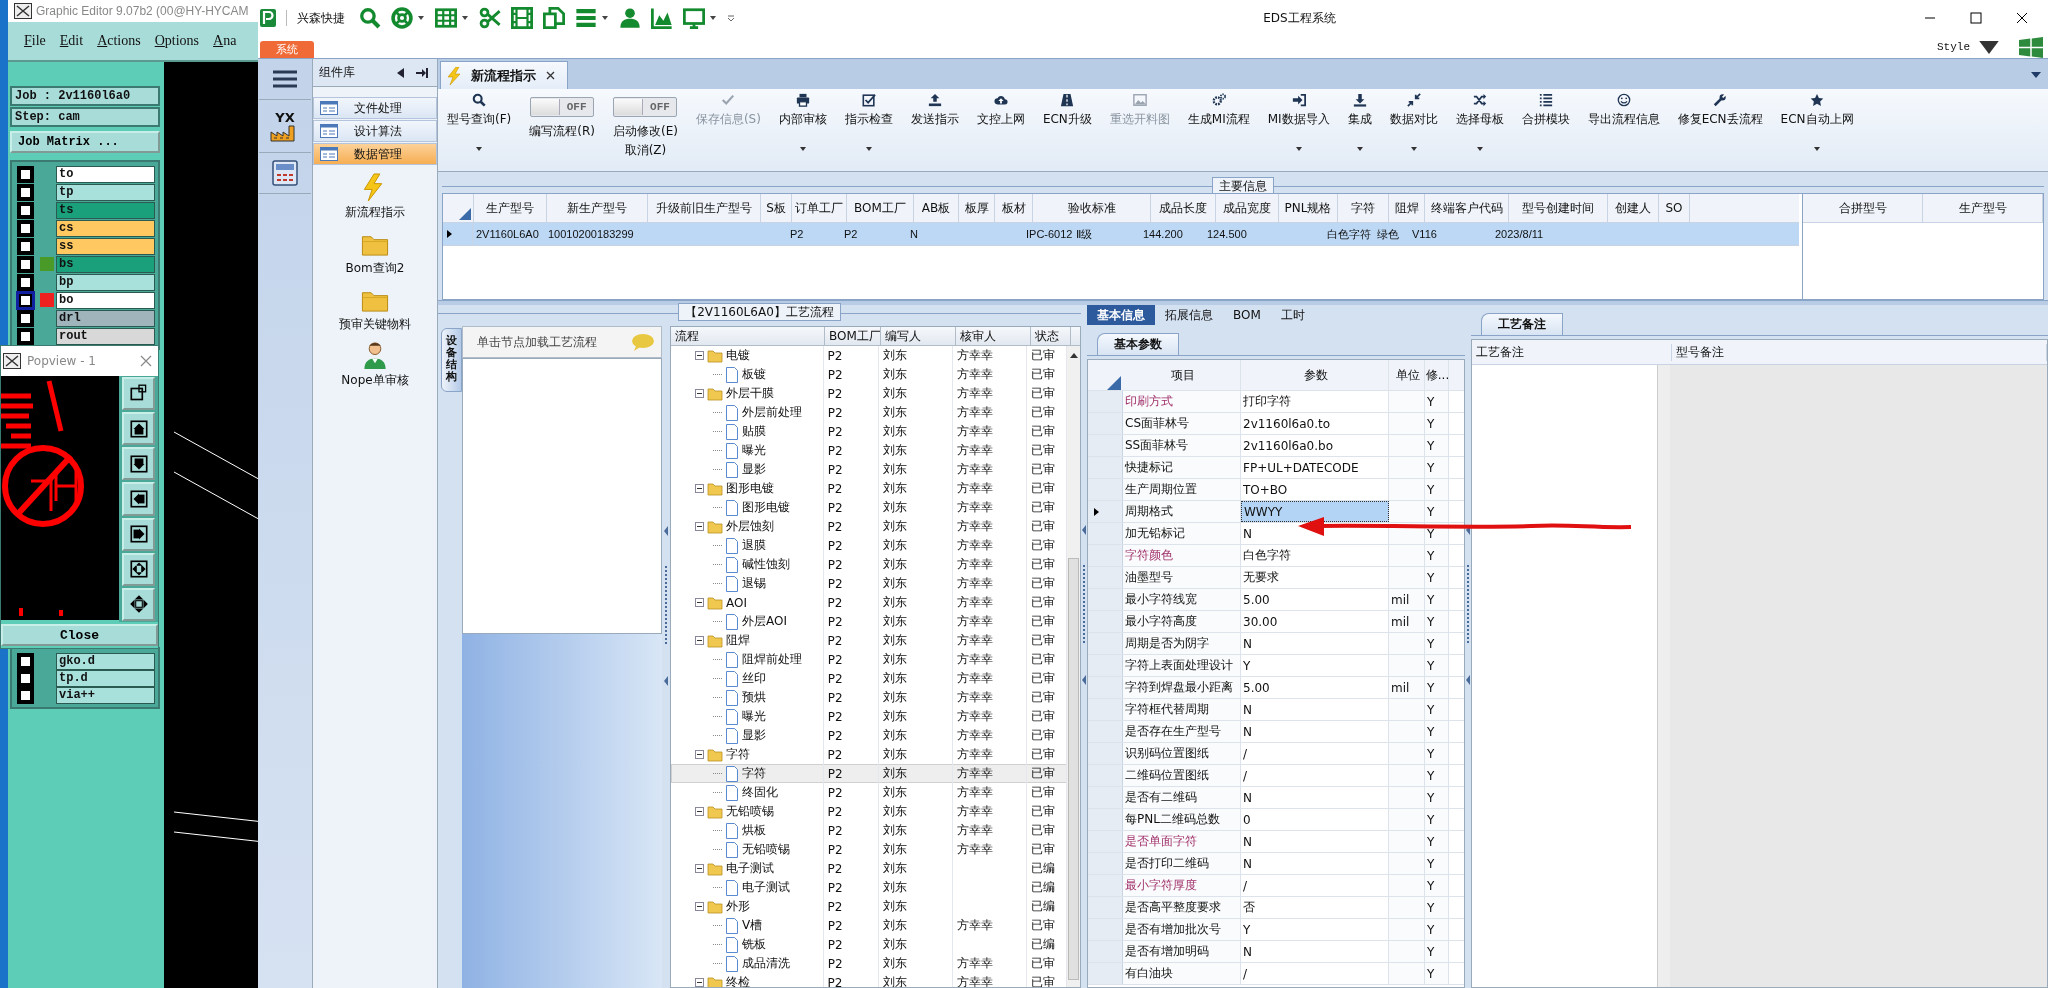 The image size is (2048, 988). Describe the element at coordinates (375, 154) in the screenshot. I see `panel-group: 数据管理` at that location.